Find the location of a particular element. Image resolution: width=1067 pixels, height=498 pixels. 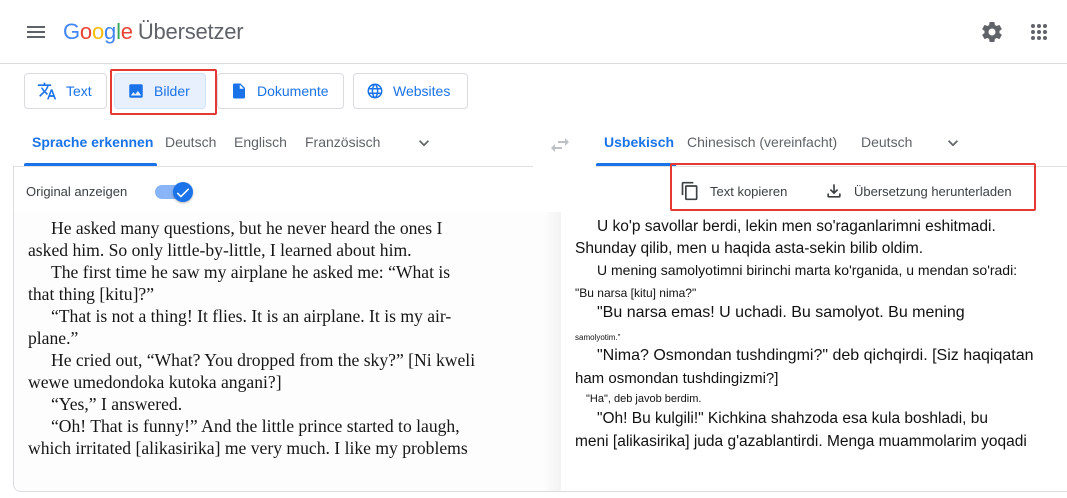

original-text-line: “Yes,” I answered. is located at coordinates (117, 404).